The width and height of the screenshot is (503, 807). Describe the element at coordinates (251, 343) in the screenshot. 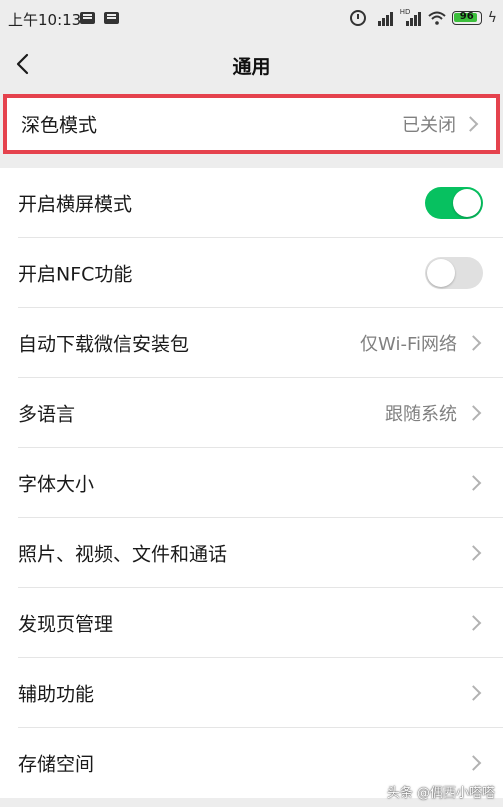

I see `settings-row: 自动下载微信安装包 仅Wi-Fi网络` at that location.